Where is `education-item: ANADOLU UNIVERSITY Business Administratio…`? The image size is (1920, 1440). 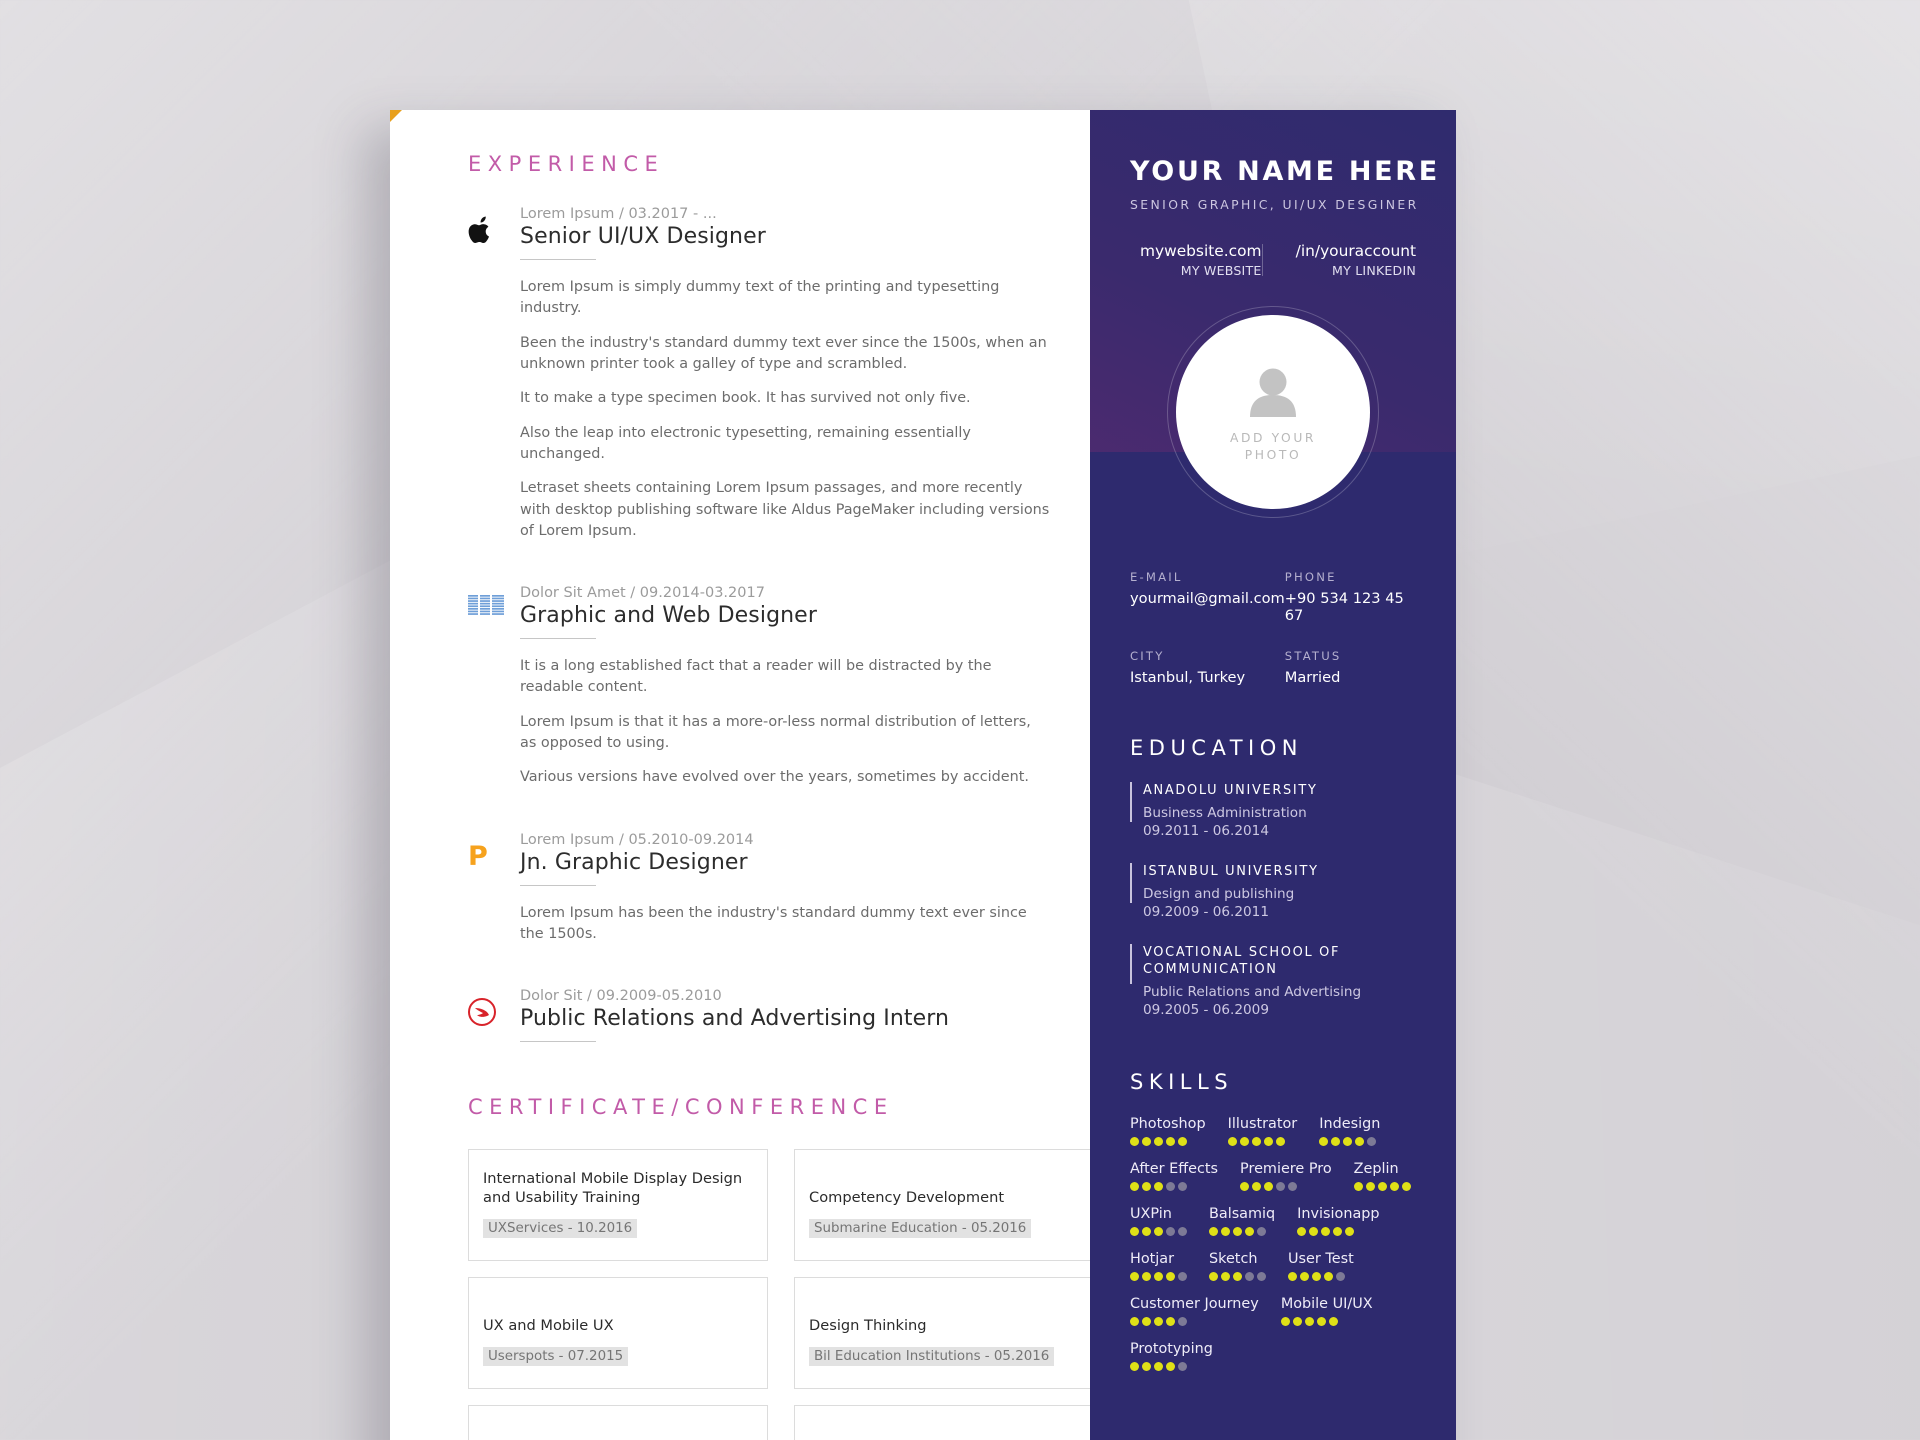 education-item: ANADOLU UNIVERSITY Business Administratio… is located at coordinates (1273, 811).